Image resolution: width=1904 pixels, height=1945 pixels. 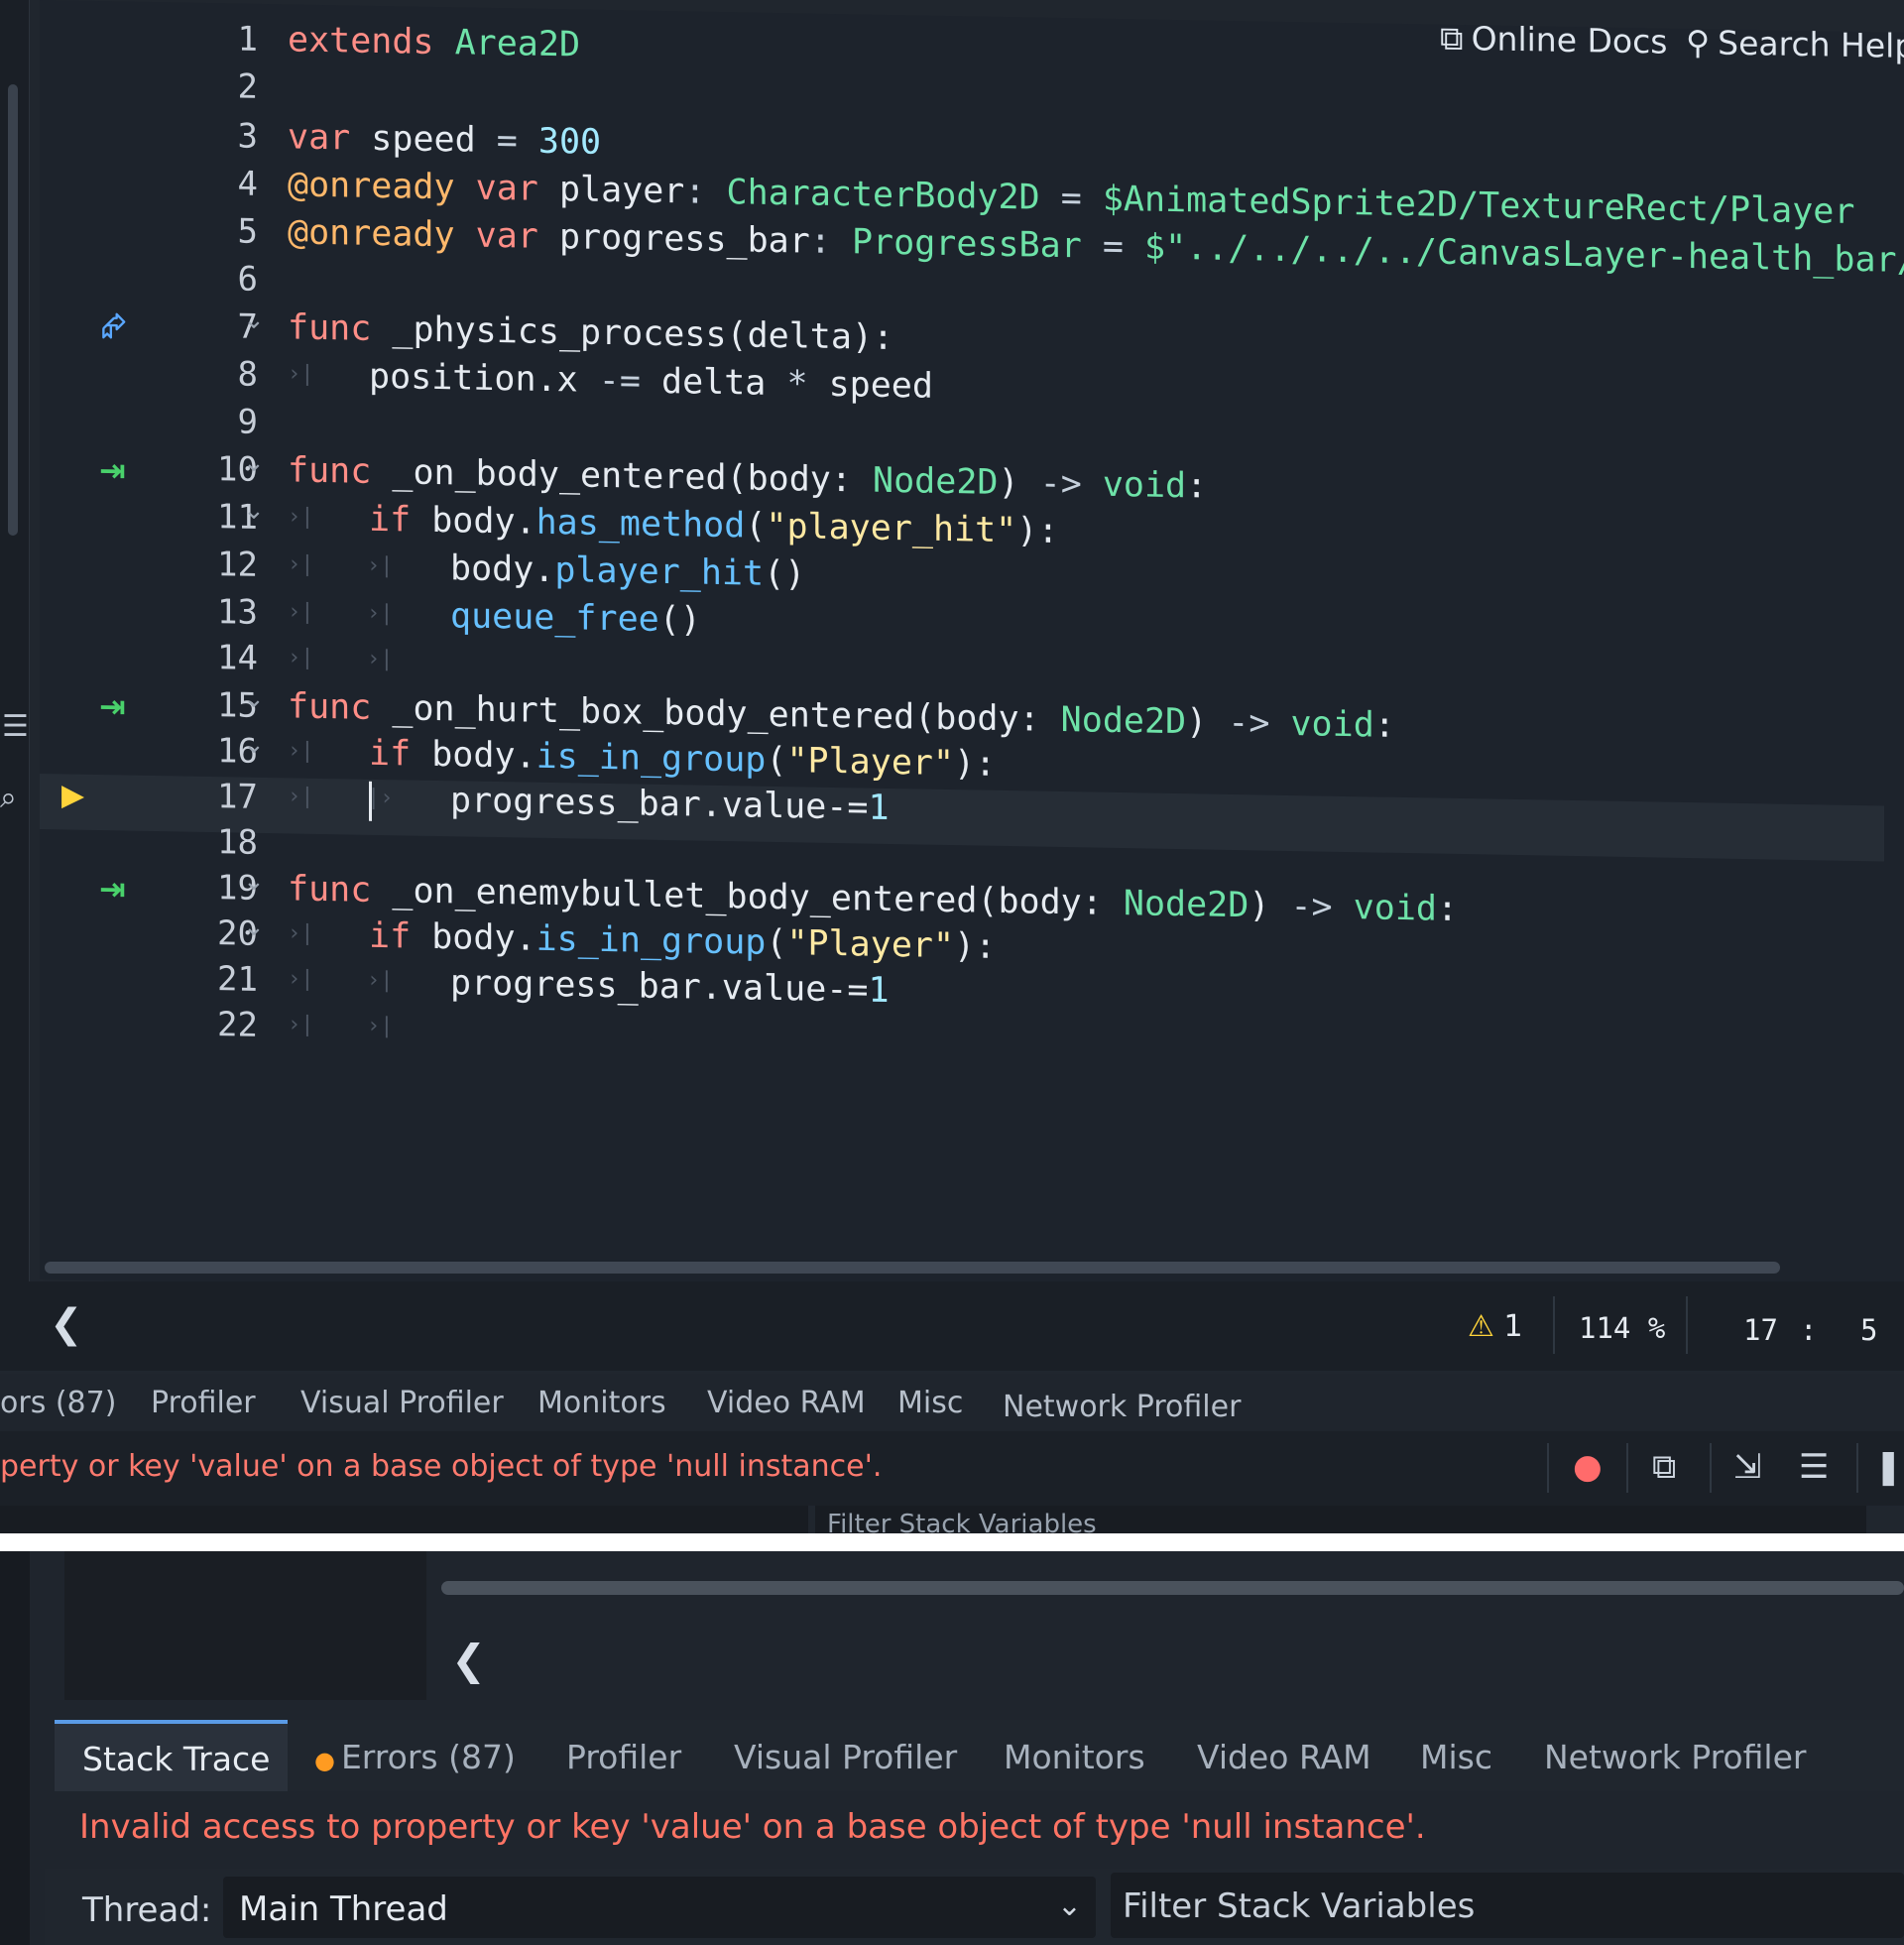 What do you see at coordinates (1869, 1330) in the screenshot?
I see `cursor-column: 5` at bounding box center [1869, 1330].